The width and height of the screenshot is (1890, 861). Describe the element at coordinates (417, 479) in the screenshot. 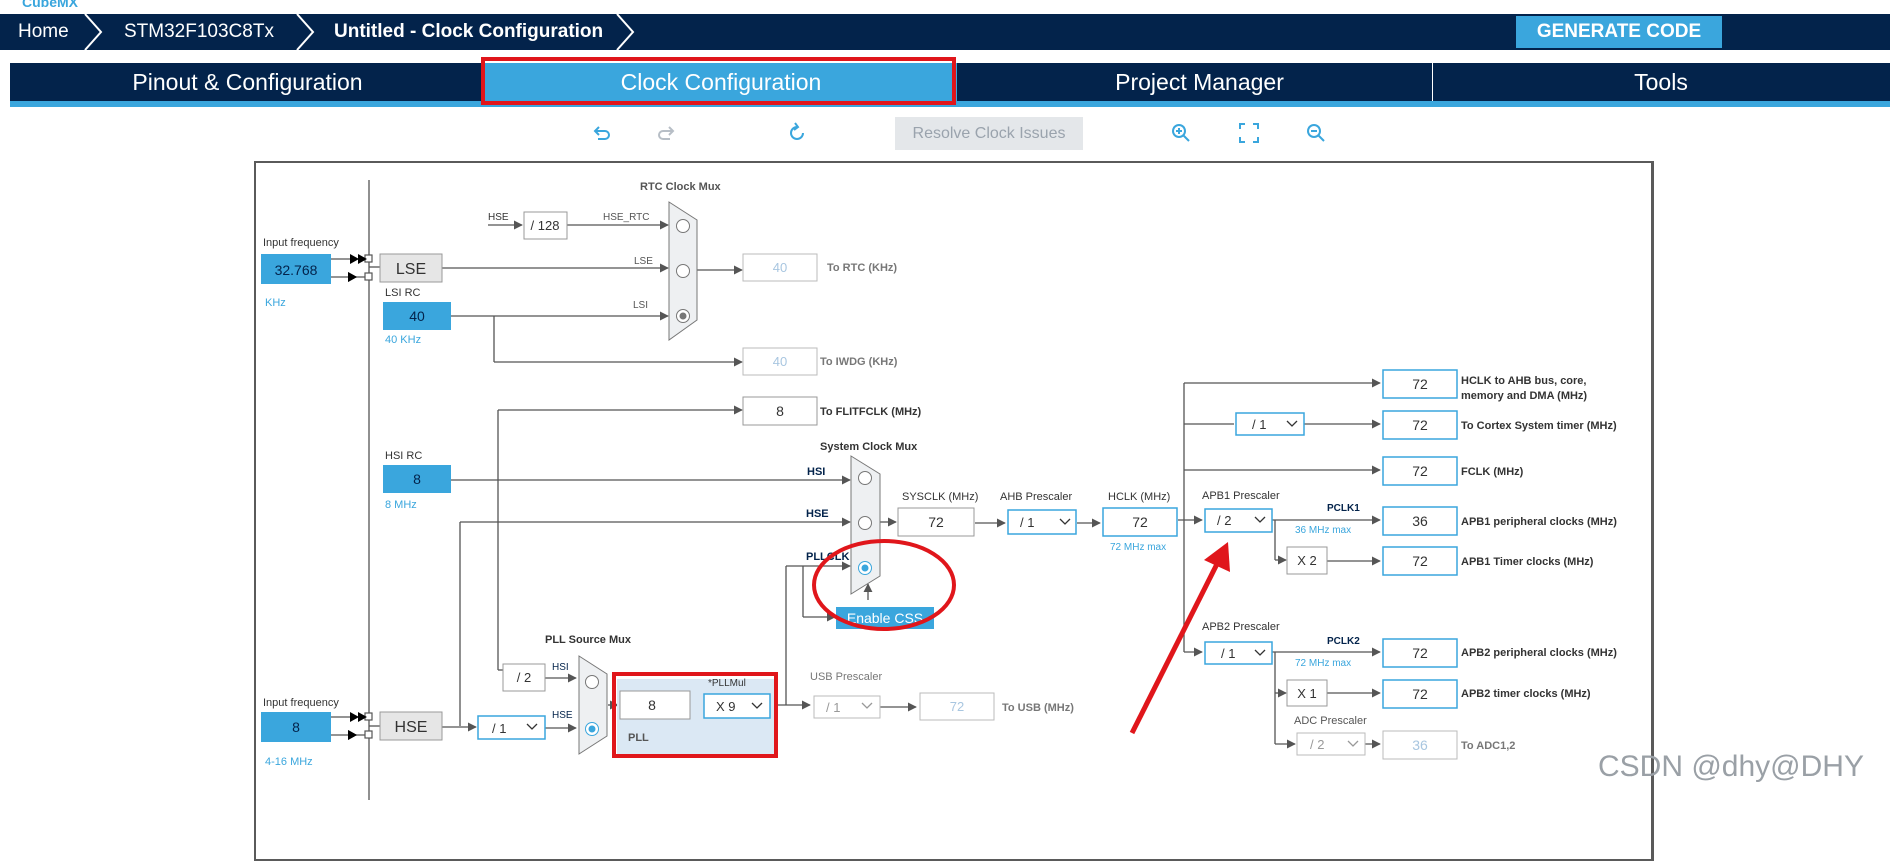

I see `hsi-value: 8` at that location.